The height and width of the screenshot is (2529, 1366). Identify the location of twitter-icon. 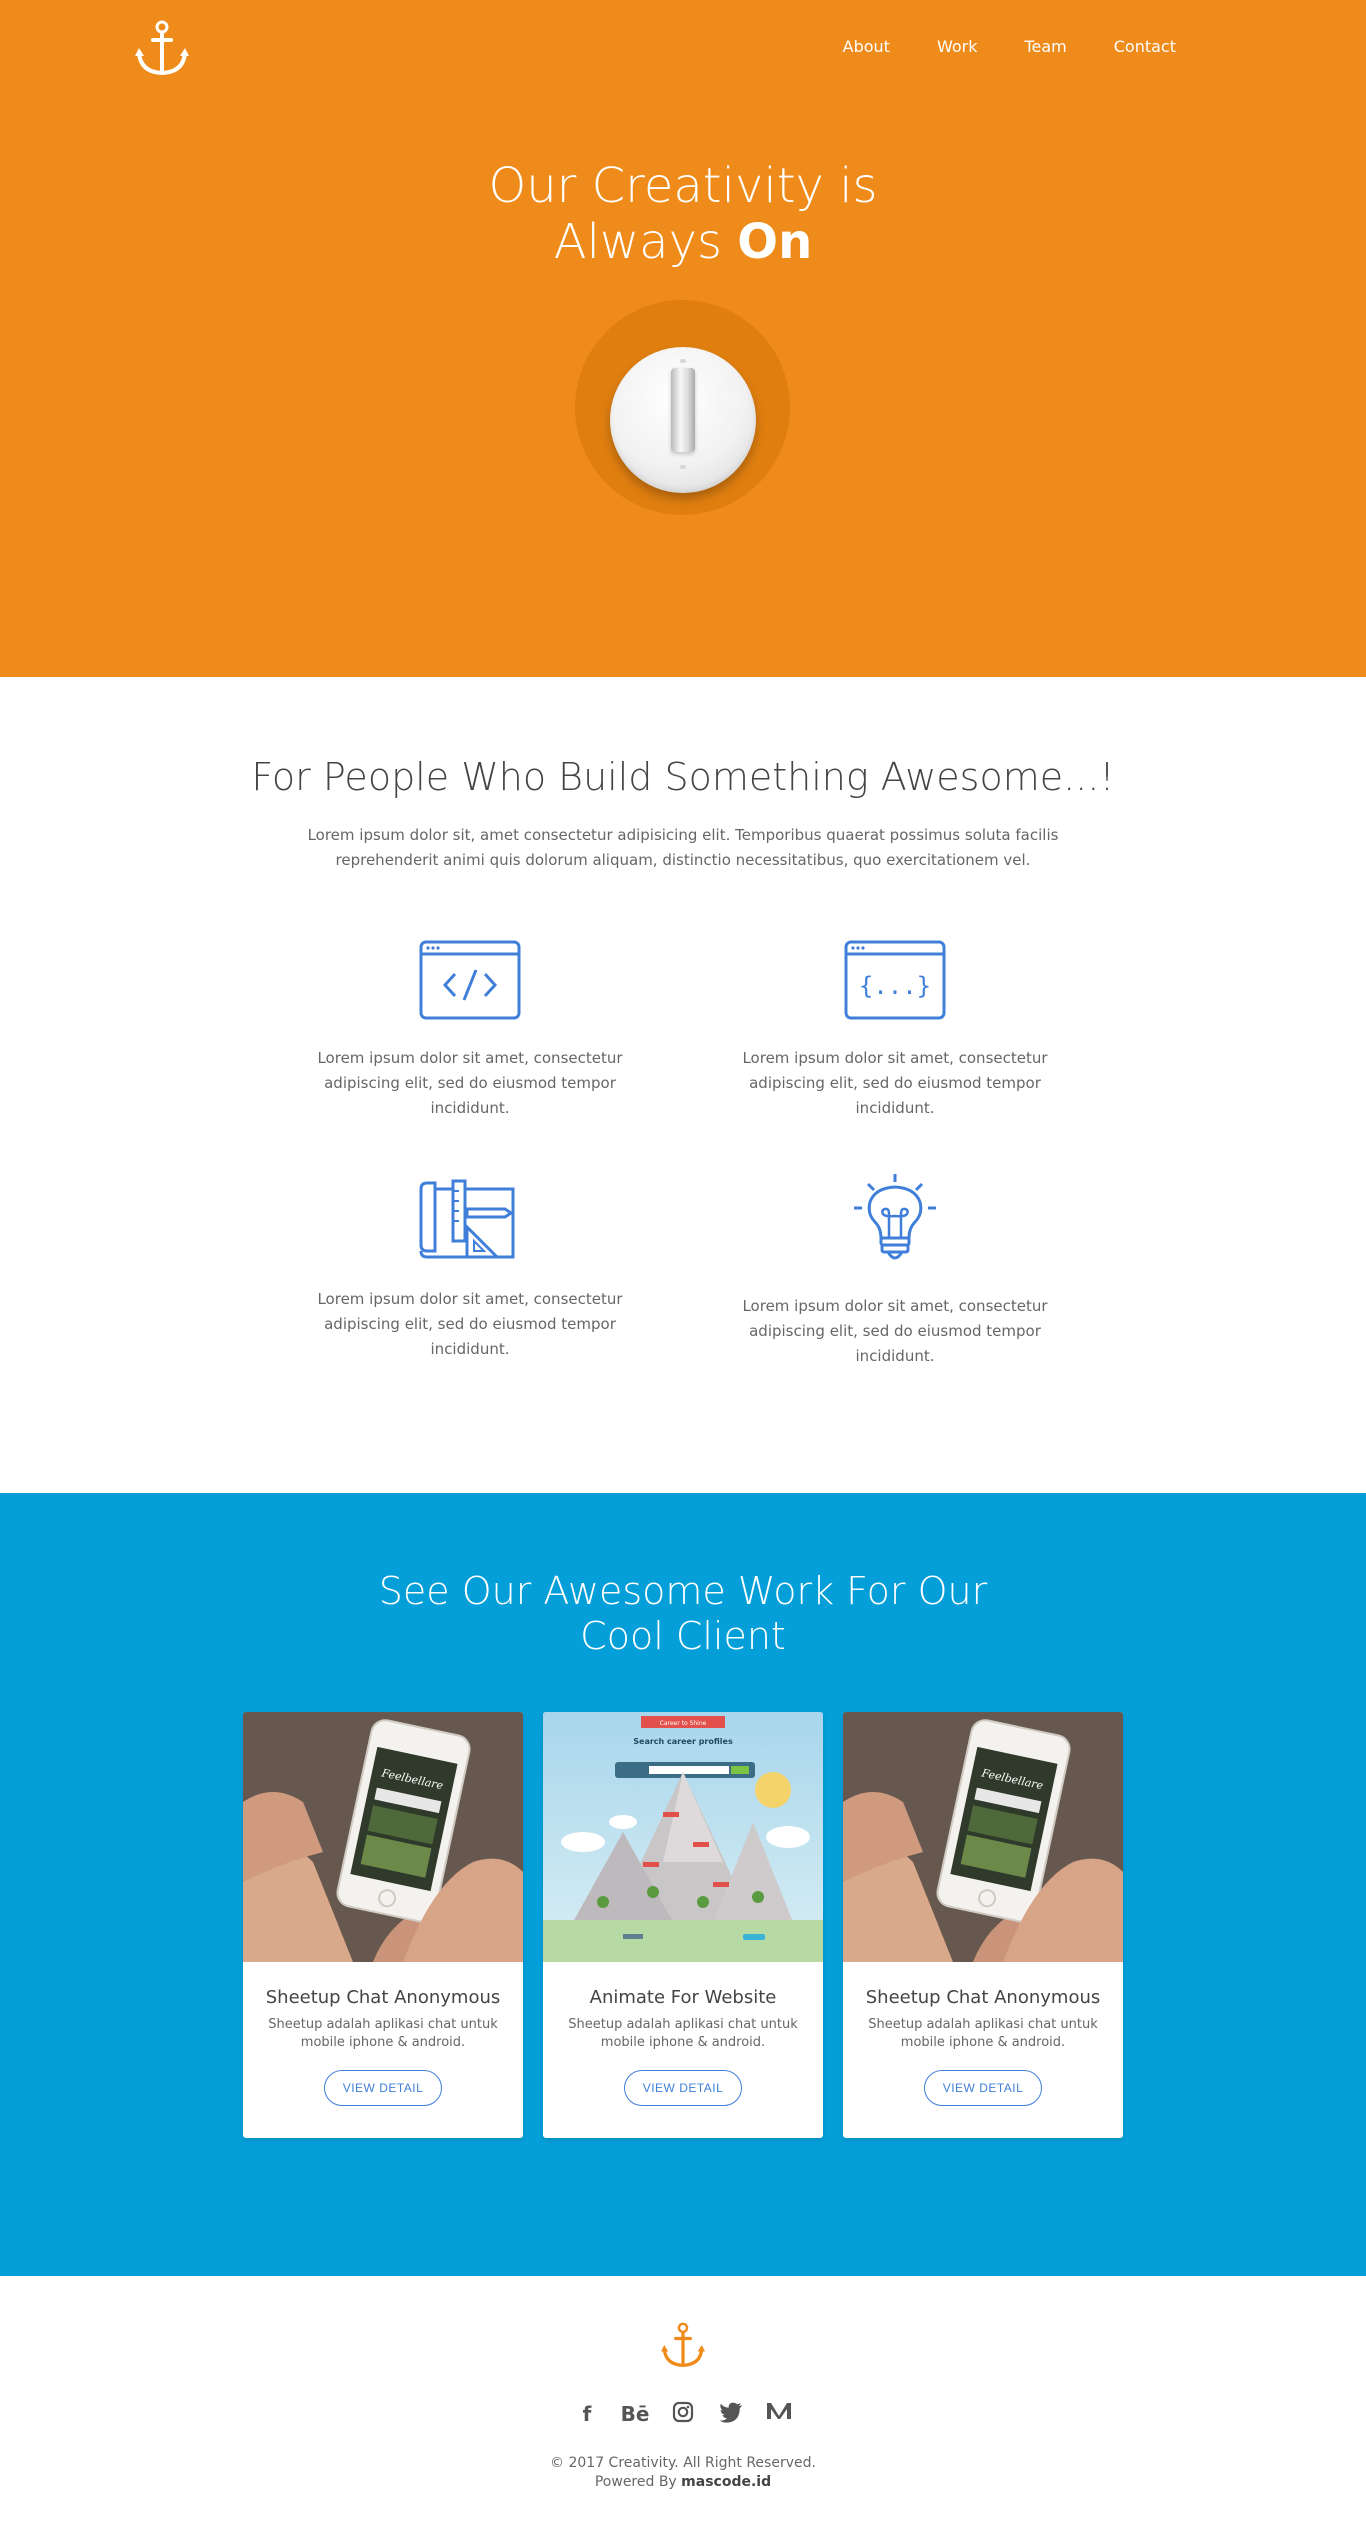
(731, 2414).